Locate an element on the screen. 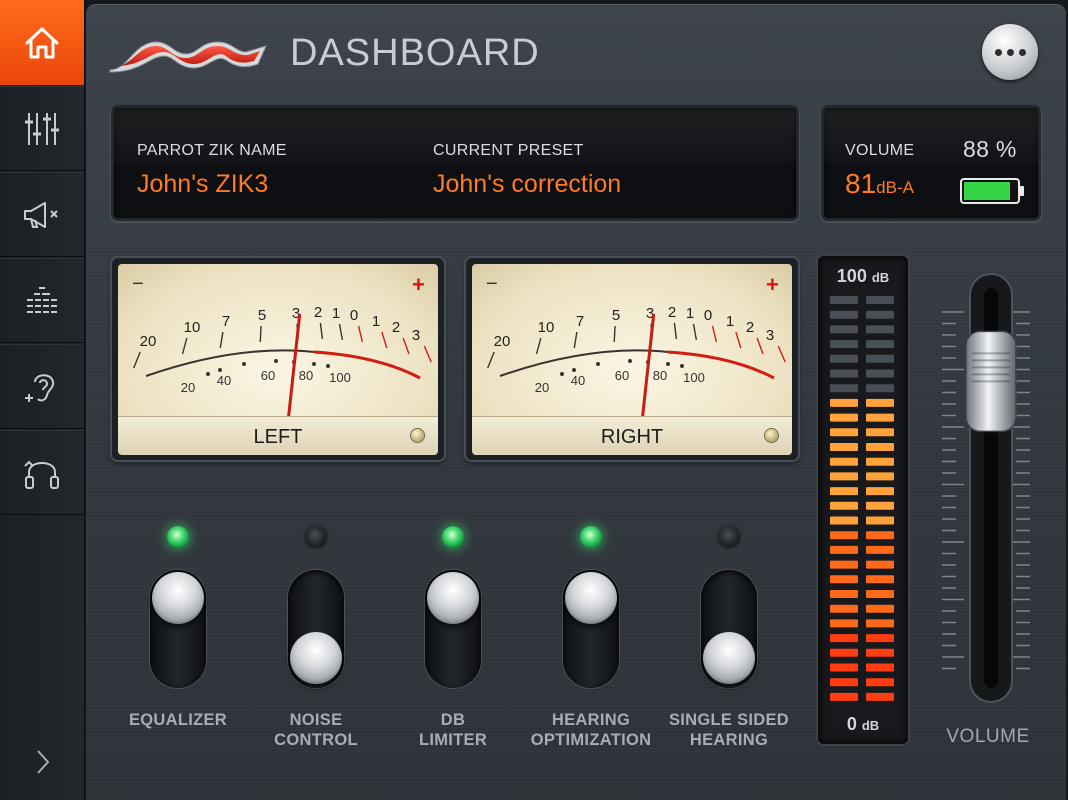 The width and height of the screenshot is (1068, 800). sidebar-item-sound-effects is located at coordinates (42, 300).